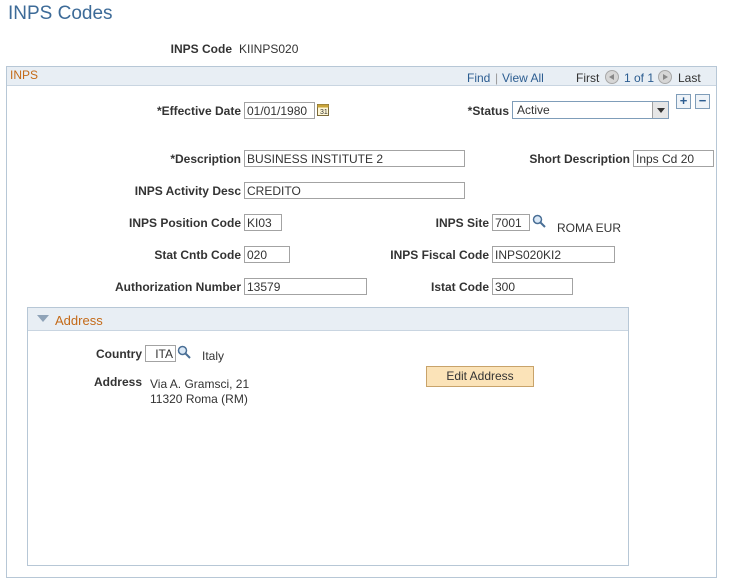 The height and width of the screenshot is (584, 729). What do you see at coordinates (639, 78) in the screenshot?
I see `row-pager: 1 of 1` at bounding box center [639, 78].